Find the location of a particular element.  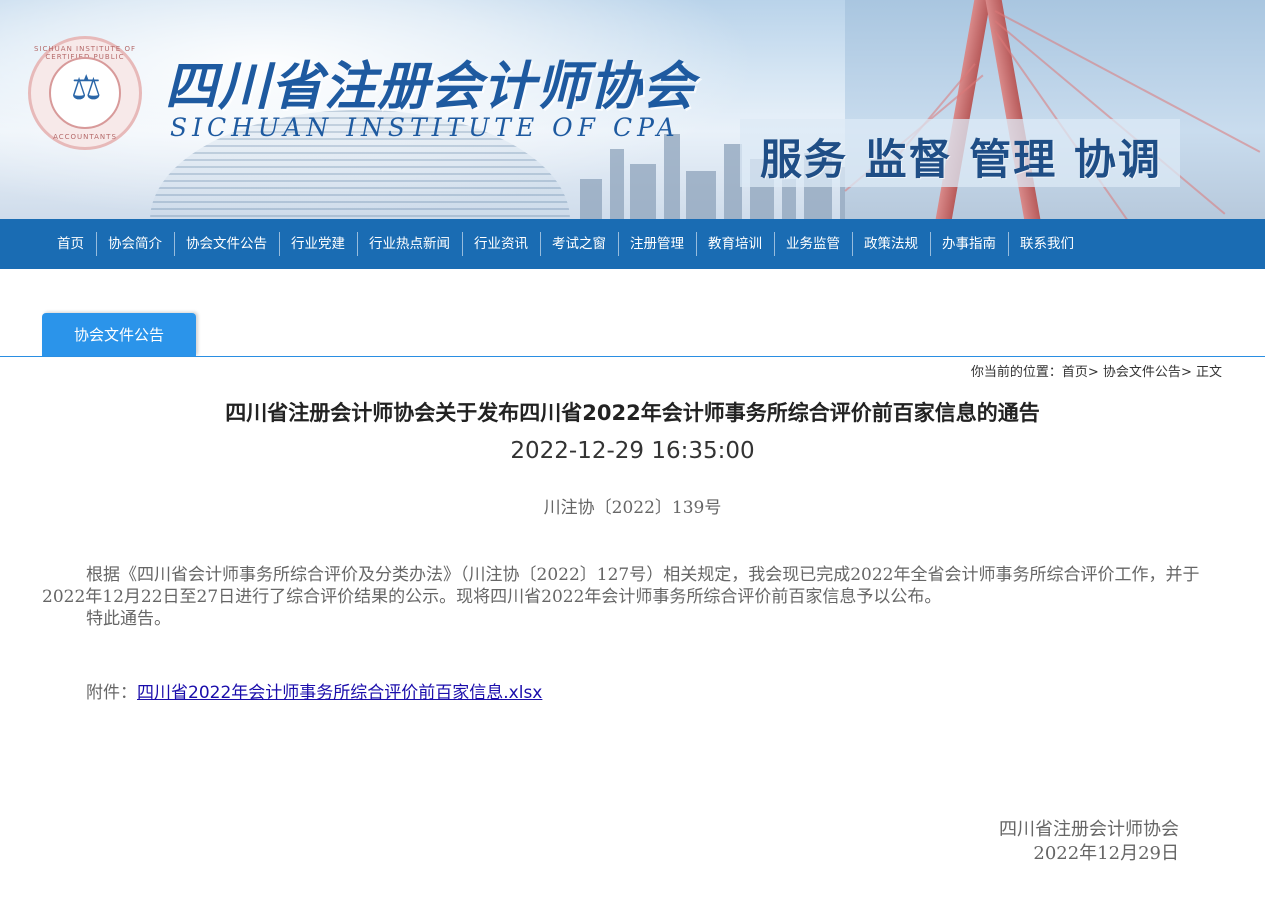

attachment-row: 附件：四川省2022年会计师事务所综合评价前百家信息.xlsx is located at coordinates (314, 690).